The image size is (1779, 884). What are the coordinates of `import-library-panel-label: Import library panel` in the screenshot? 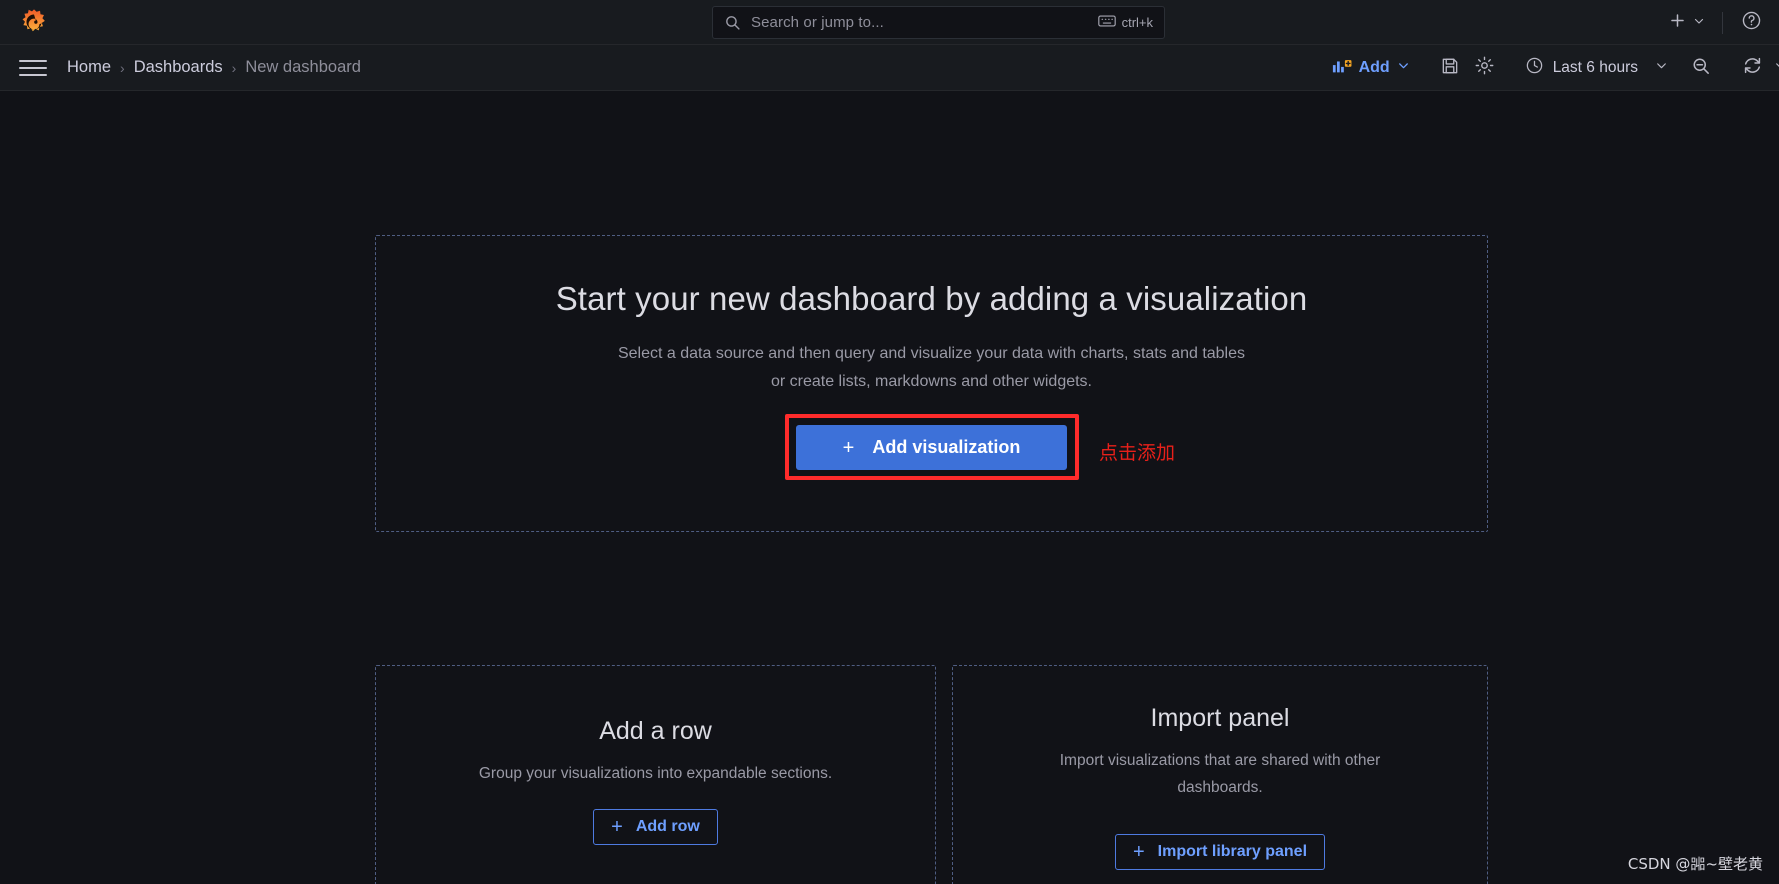 It's located at (1232, 851).